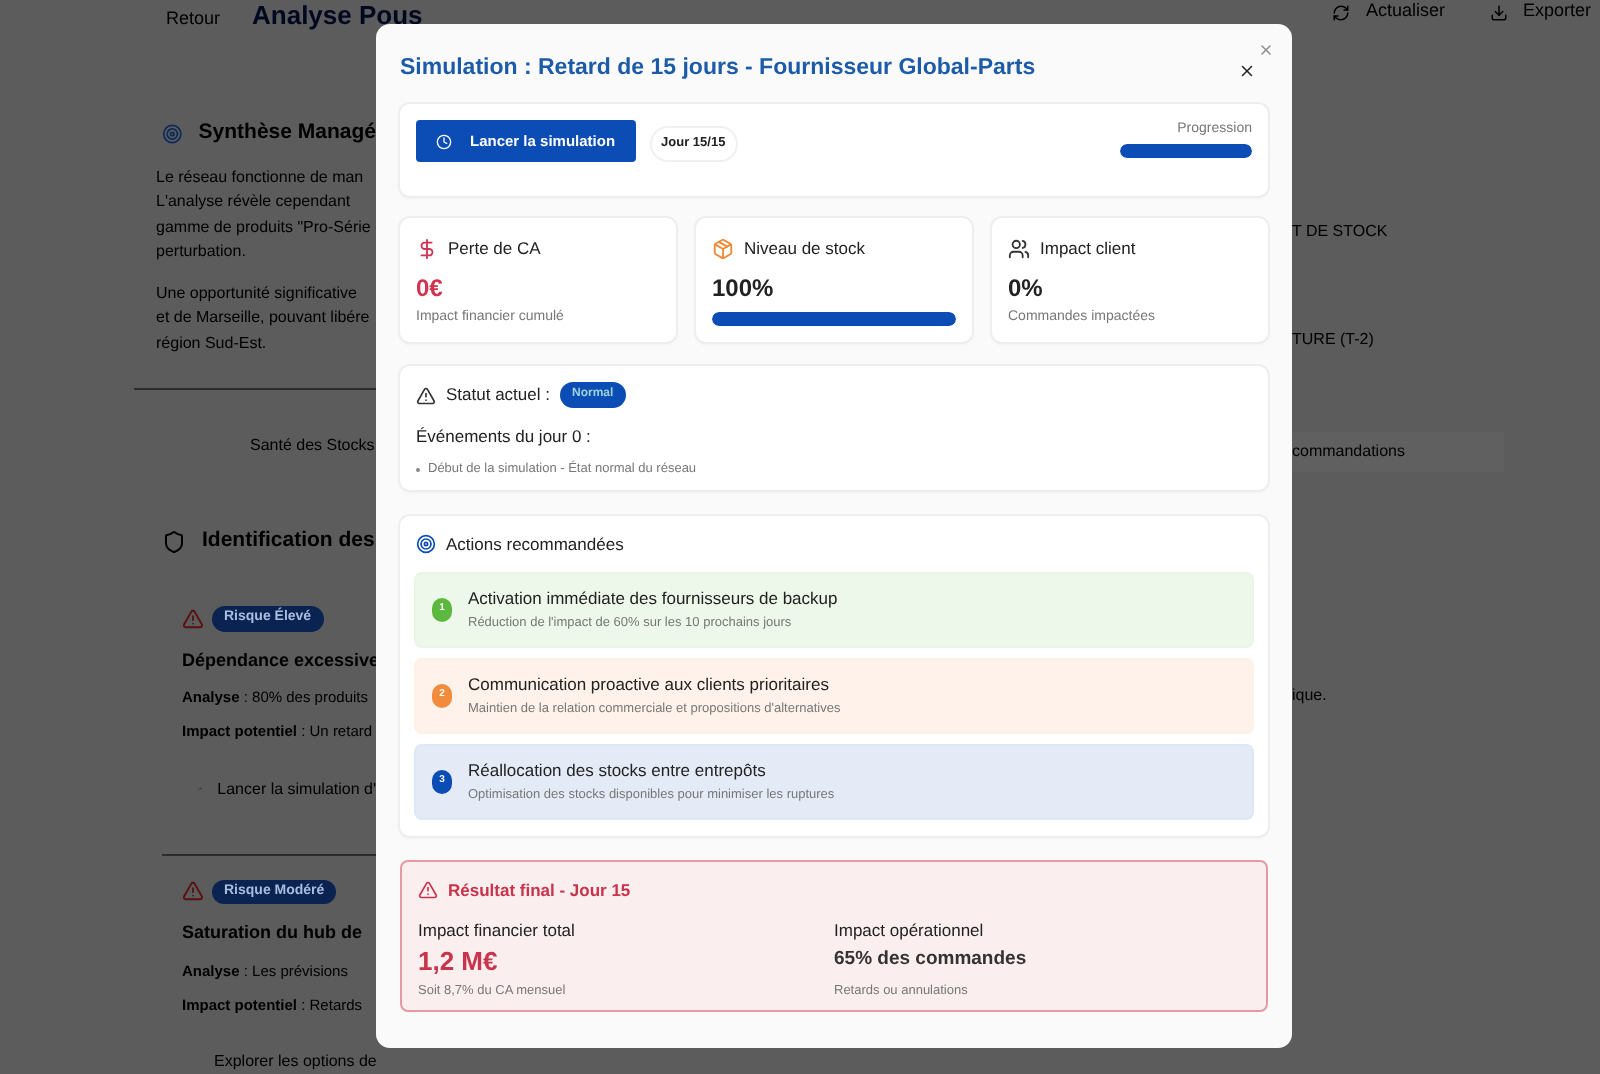 The image size is (1600, 1074). Describe the element at coordinates (1498, 12) in the screenshot. I see `download-icon` at that location.